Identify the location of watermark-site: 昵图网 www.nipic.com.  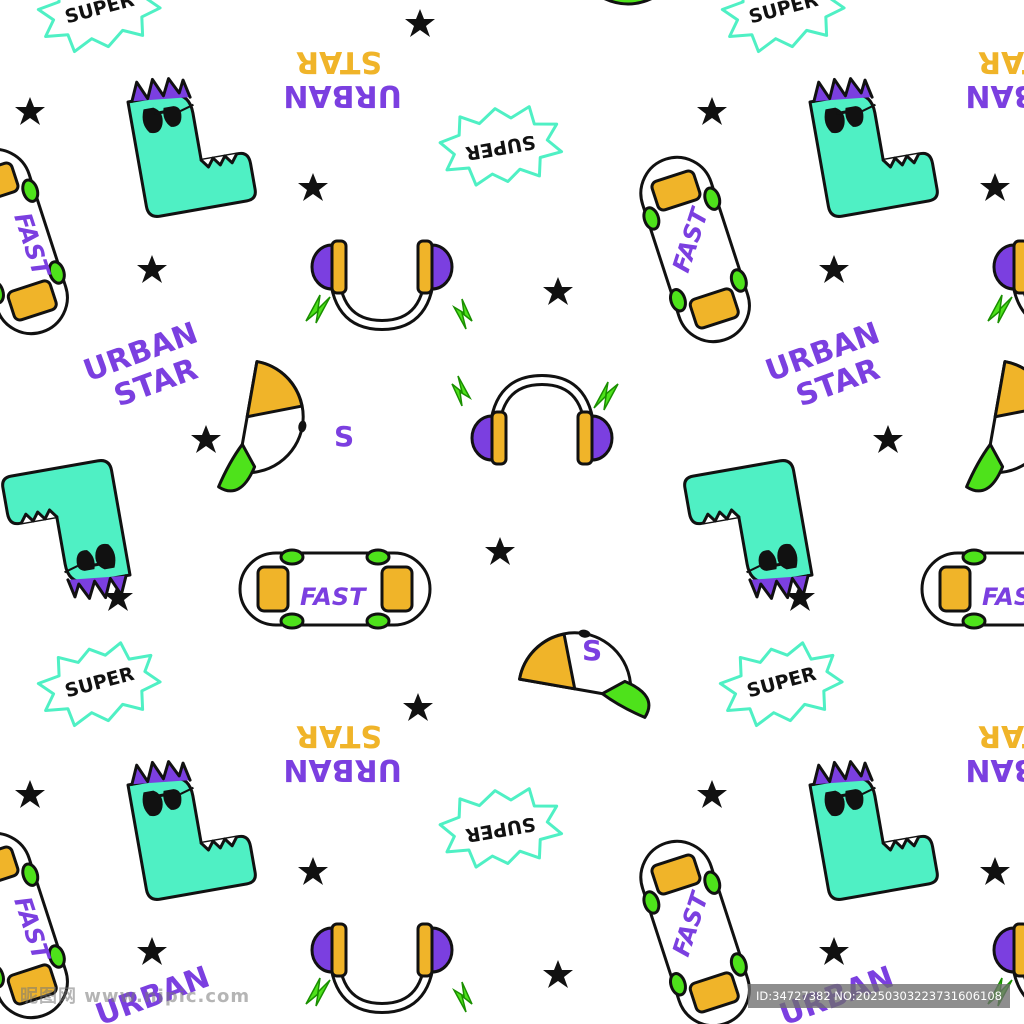
(135, 996).